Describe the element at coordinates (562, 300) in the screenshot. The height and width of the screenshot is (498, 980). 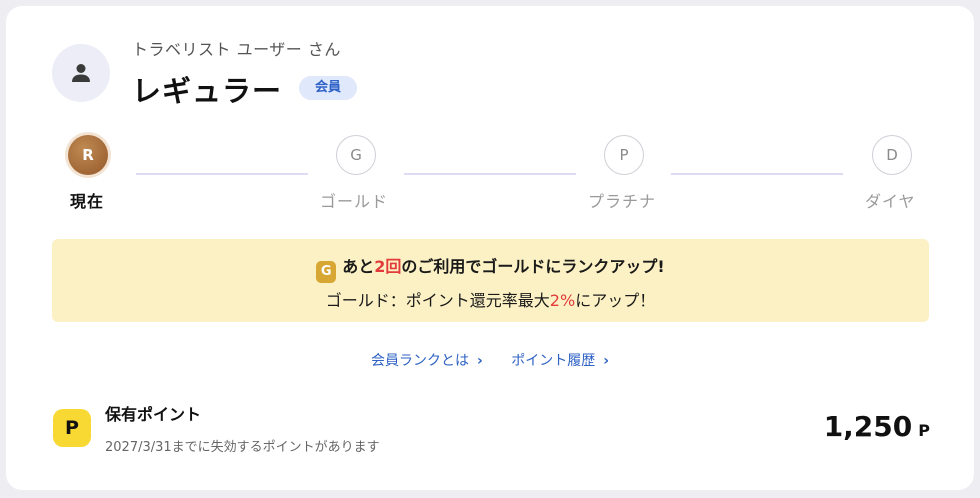
I see `gold-benefit-rate: 2%` at that location.